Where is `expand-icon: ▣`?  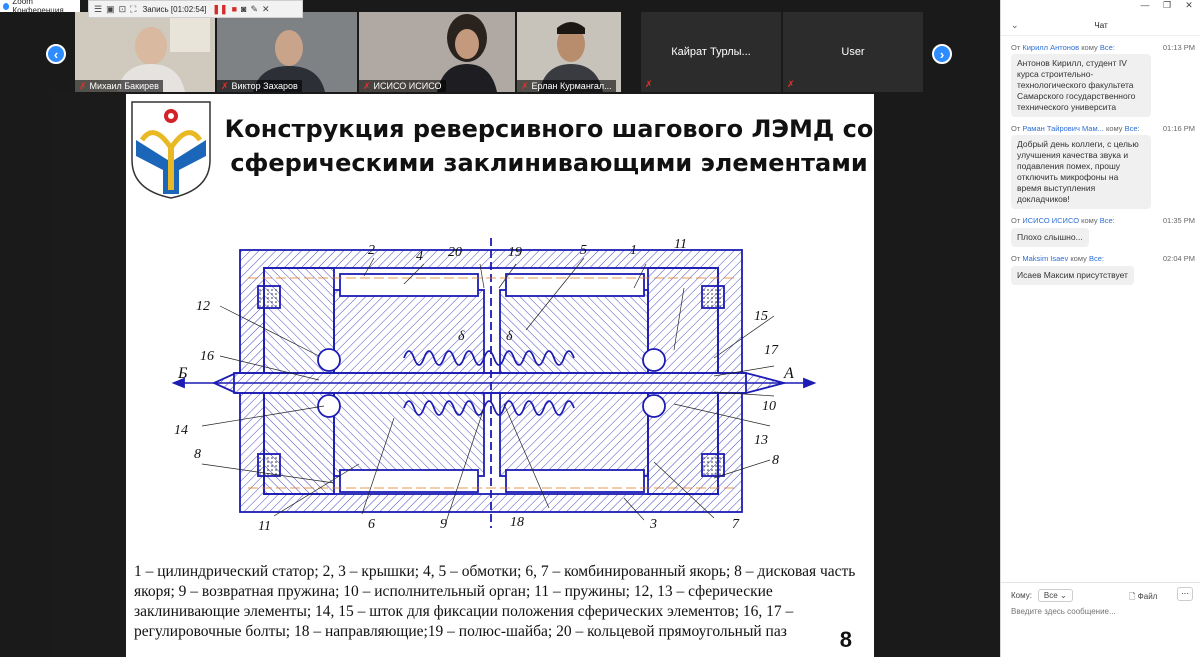 expand-icon: ▣ is located at coordinates (110, 9).